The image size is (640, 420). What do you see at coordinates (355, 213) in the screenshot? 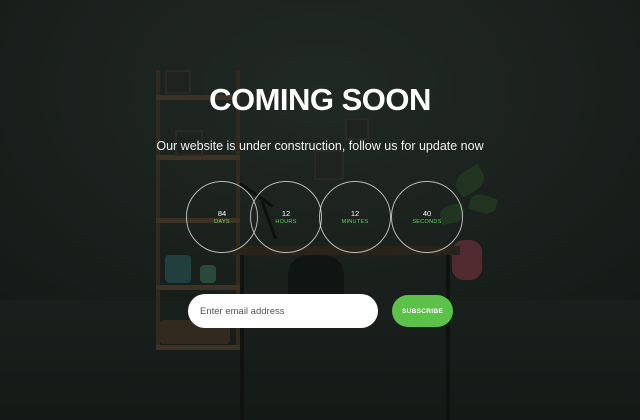
I see `countdown-minutes-value: 12` at bounding box center [355, 213].